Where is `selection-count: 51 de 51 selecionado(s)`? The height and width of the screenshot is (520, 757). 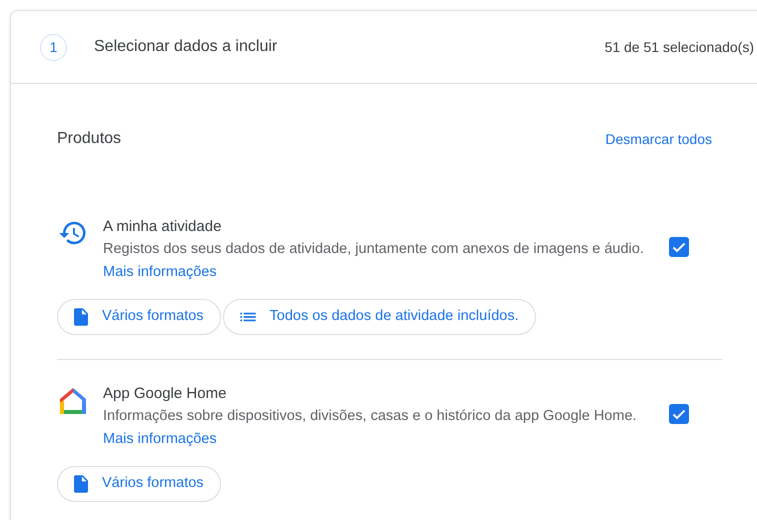 selection-count: 51 de 51 selecionado(s) is located at coordinates (679, 47).